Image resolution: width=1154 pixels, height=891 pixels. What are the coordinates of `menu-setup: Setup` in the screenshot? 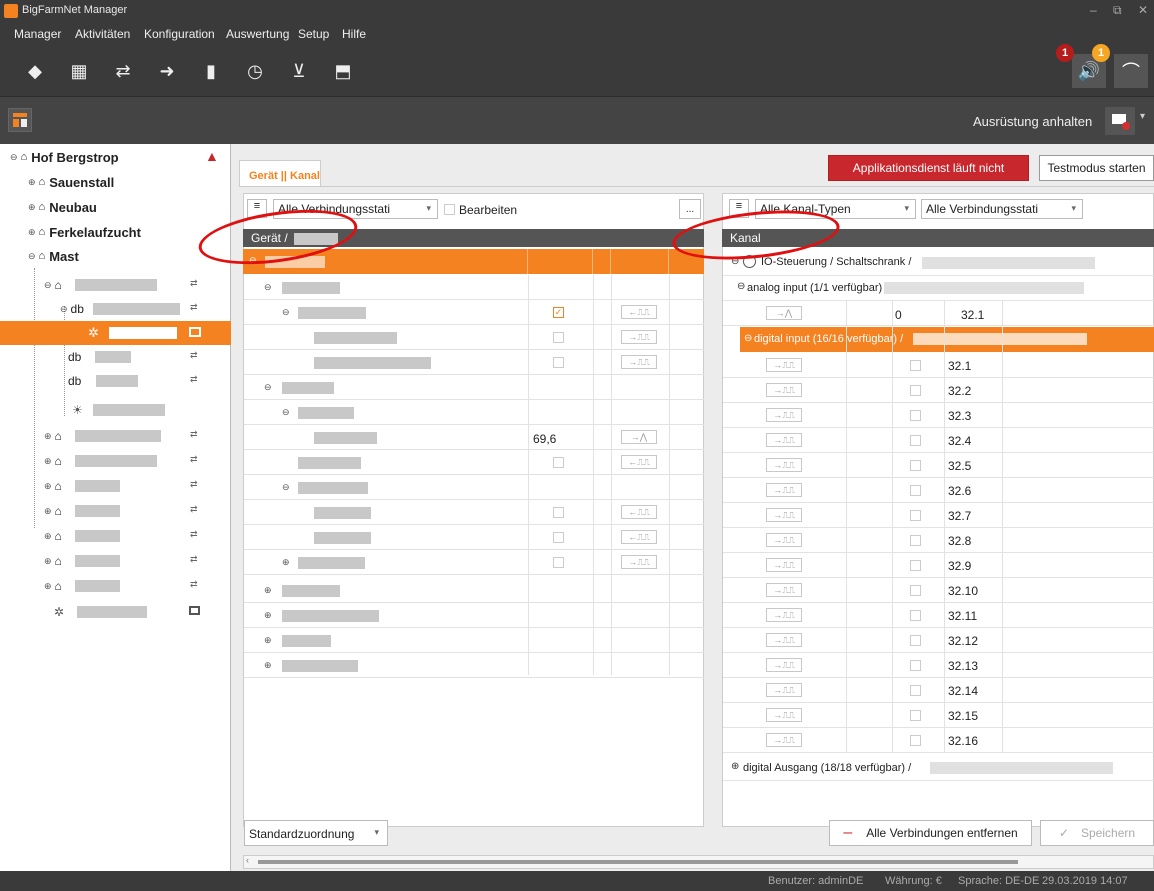 It's located at (313, 34).